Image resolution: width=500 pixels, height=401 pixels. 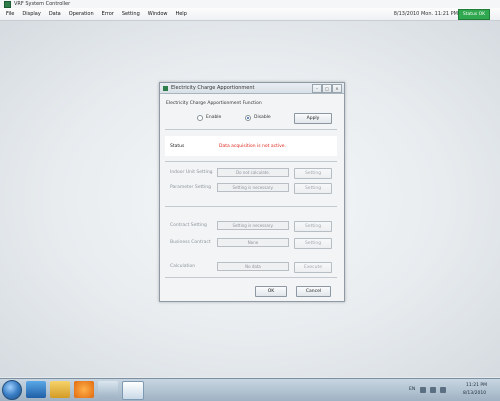 I want to click on menu-error: Error, so click(x=108, y=14).